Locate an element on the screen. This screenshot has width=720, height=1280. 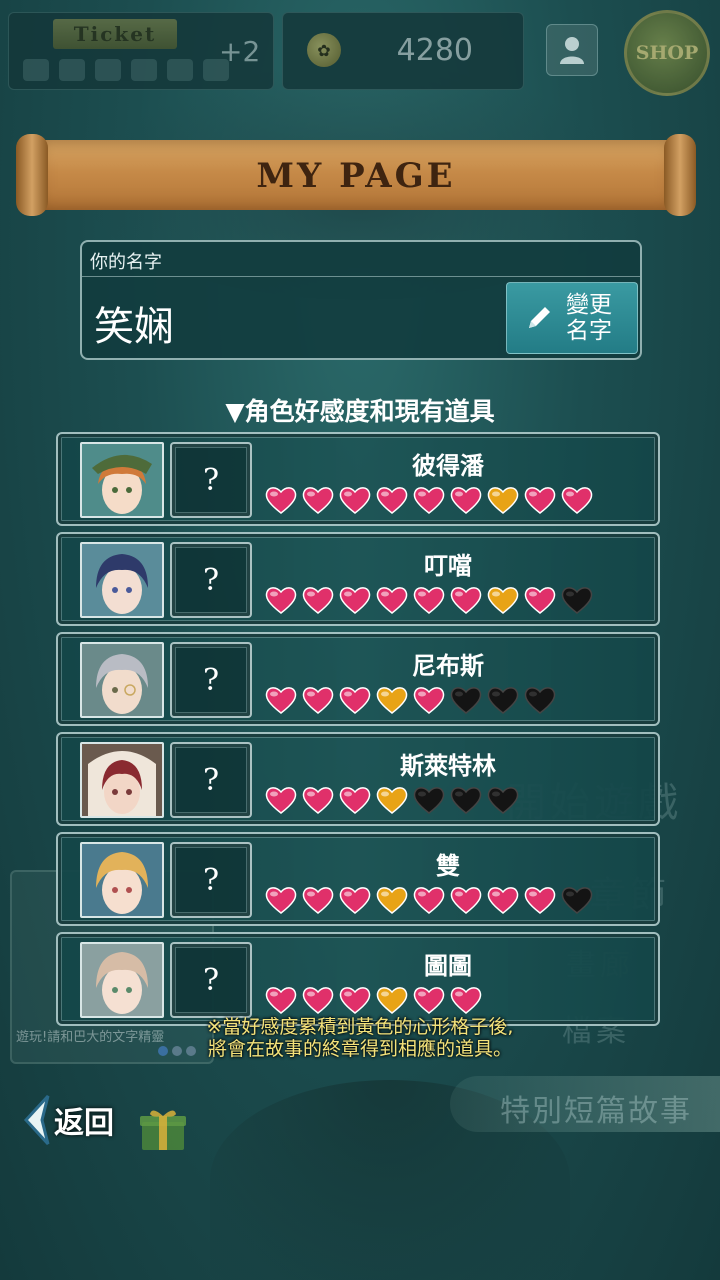
background-special-story-ribbon is located at coordinates (585, 1104).